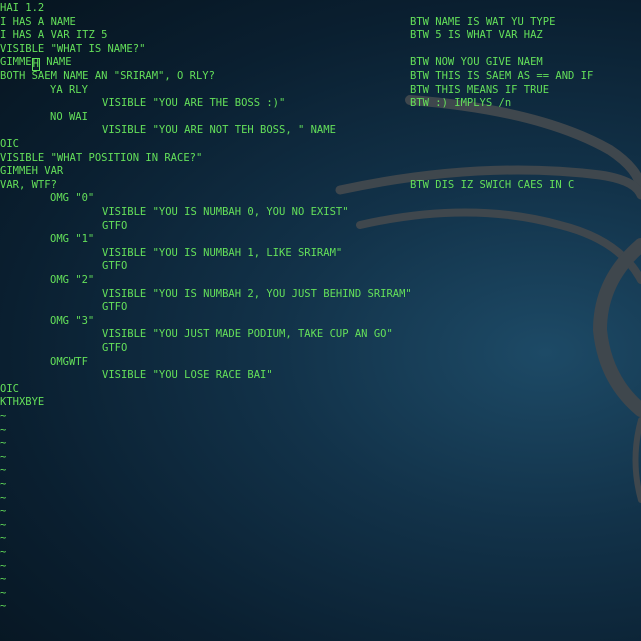 The image size is (641, 641). Describe the element at coordinates (461, 103) in the screenshot. I see `code-comment: BTW :) IMPLYS /n` at that location.